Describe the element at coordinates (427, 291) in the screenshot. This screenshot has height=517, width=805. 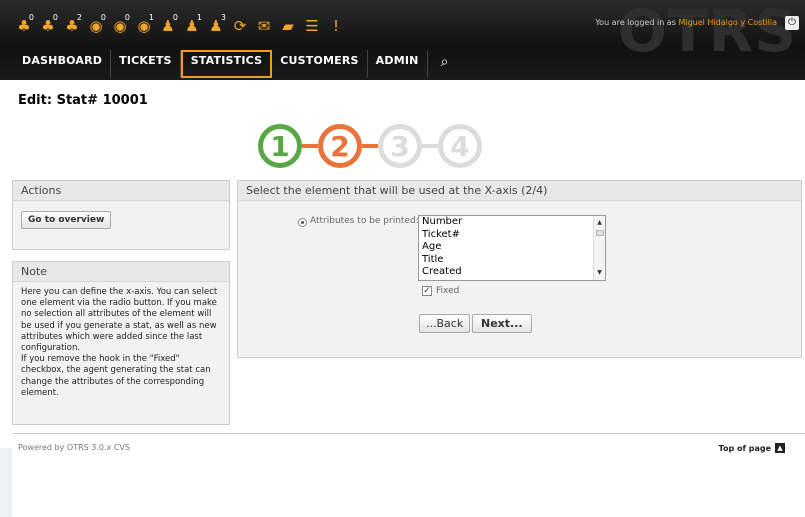
I see `fixed-checkbox: ✓` at that location.